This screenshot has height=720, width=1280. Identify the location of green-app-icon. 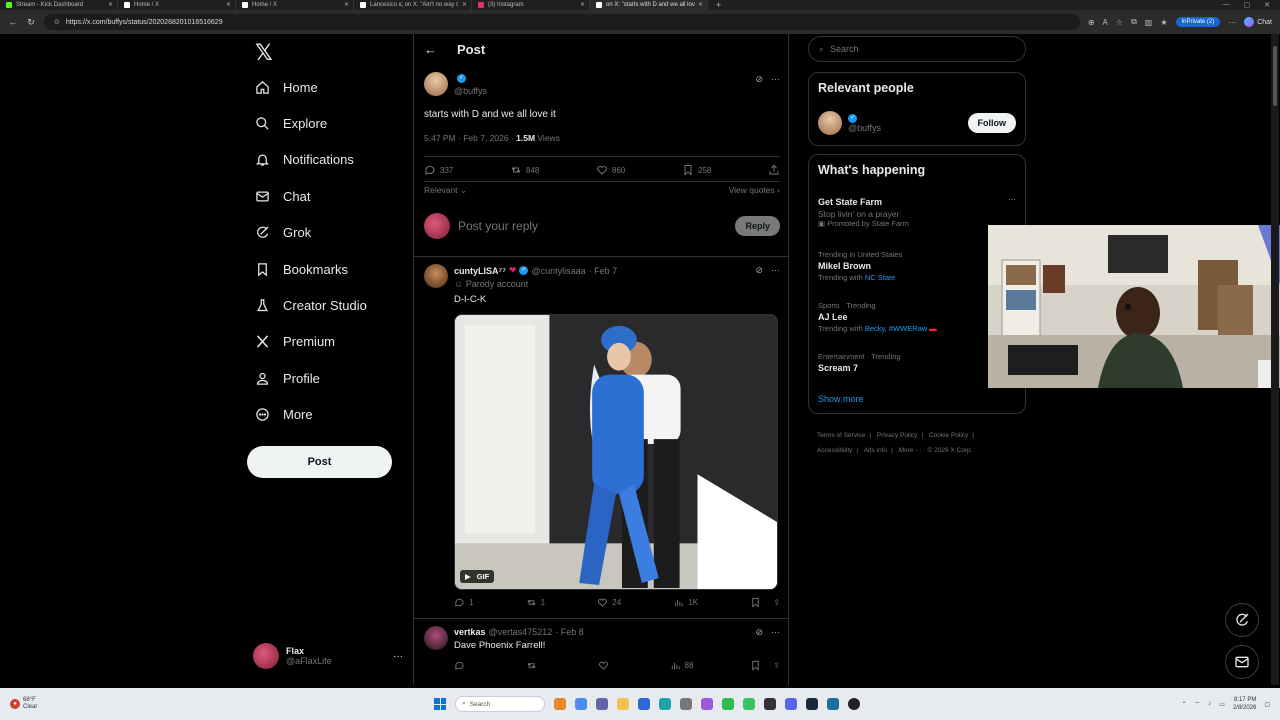
(728, 704).